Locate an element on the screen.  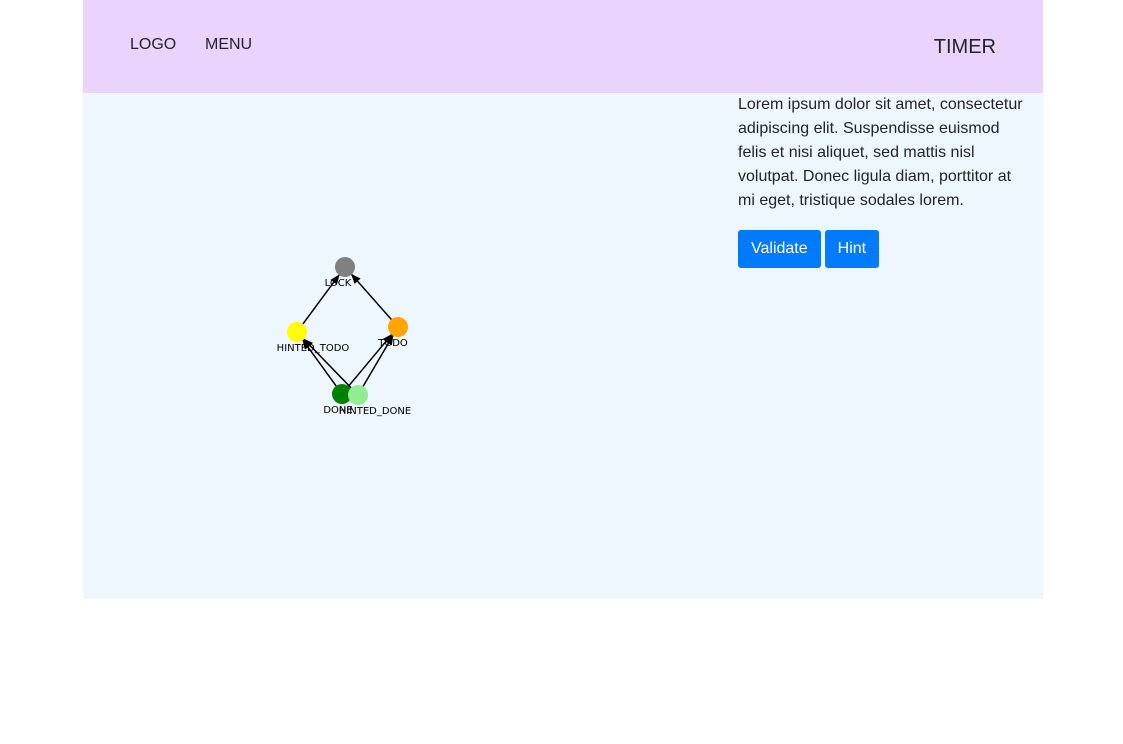
logo-link: LOGO is located at coordinates (153, 45).